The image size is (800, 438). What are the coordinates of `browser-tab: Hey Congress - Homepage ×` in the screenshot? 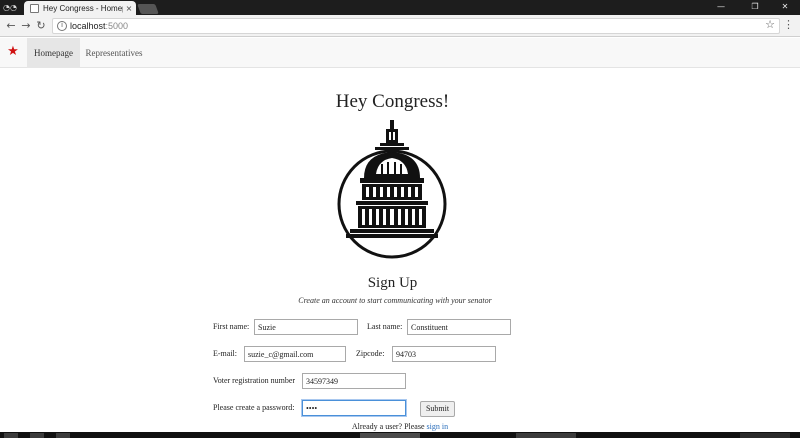 It's located at (80, 8).